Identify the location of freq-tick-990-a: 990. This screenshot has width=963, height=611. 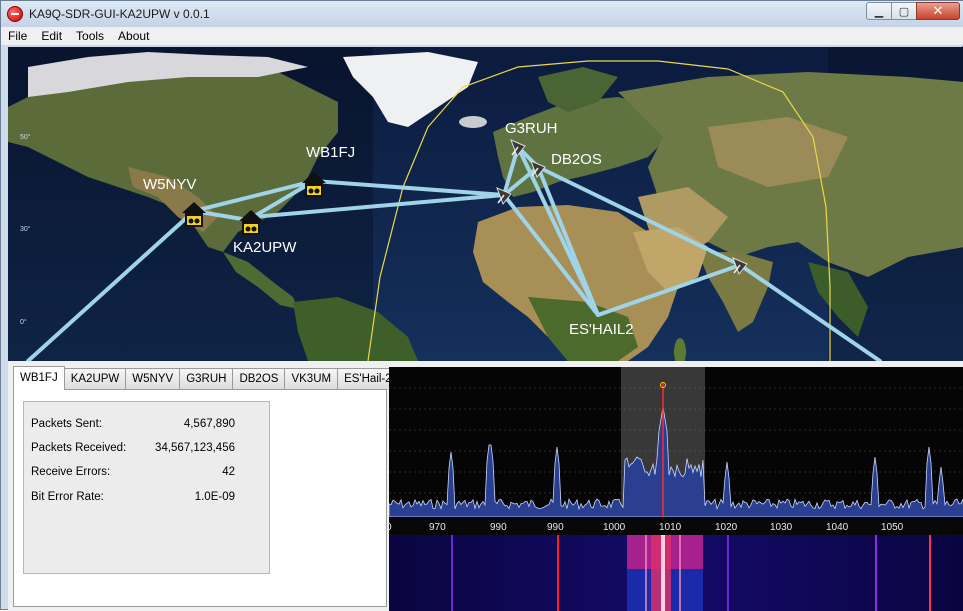
(498, 527).